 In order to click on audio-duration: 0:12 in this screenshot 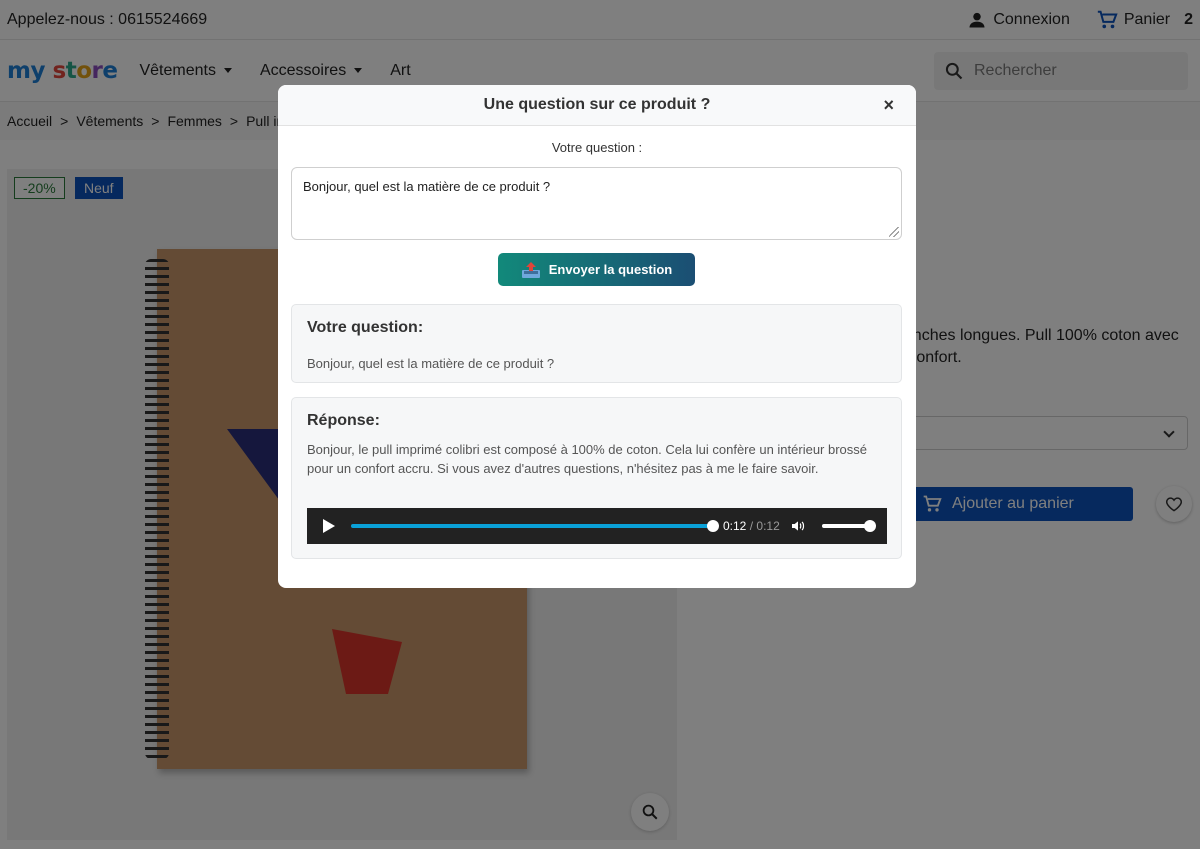, I will do `click(768, 526)`.